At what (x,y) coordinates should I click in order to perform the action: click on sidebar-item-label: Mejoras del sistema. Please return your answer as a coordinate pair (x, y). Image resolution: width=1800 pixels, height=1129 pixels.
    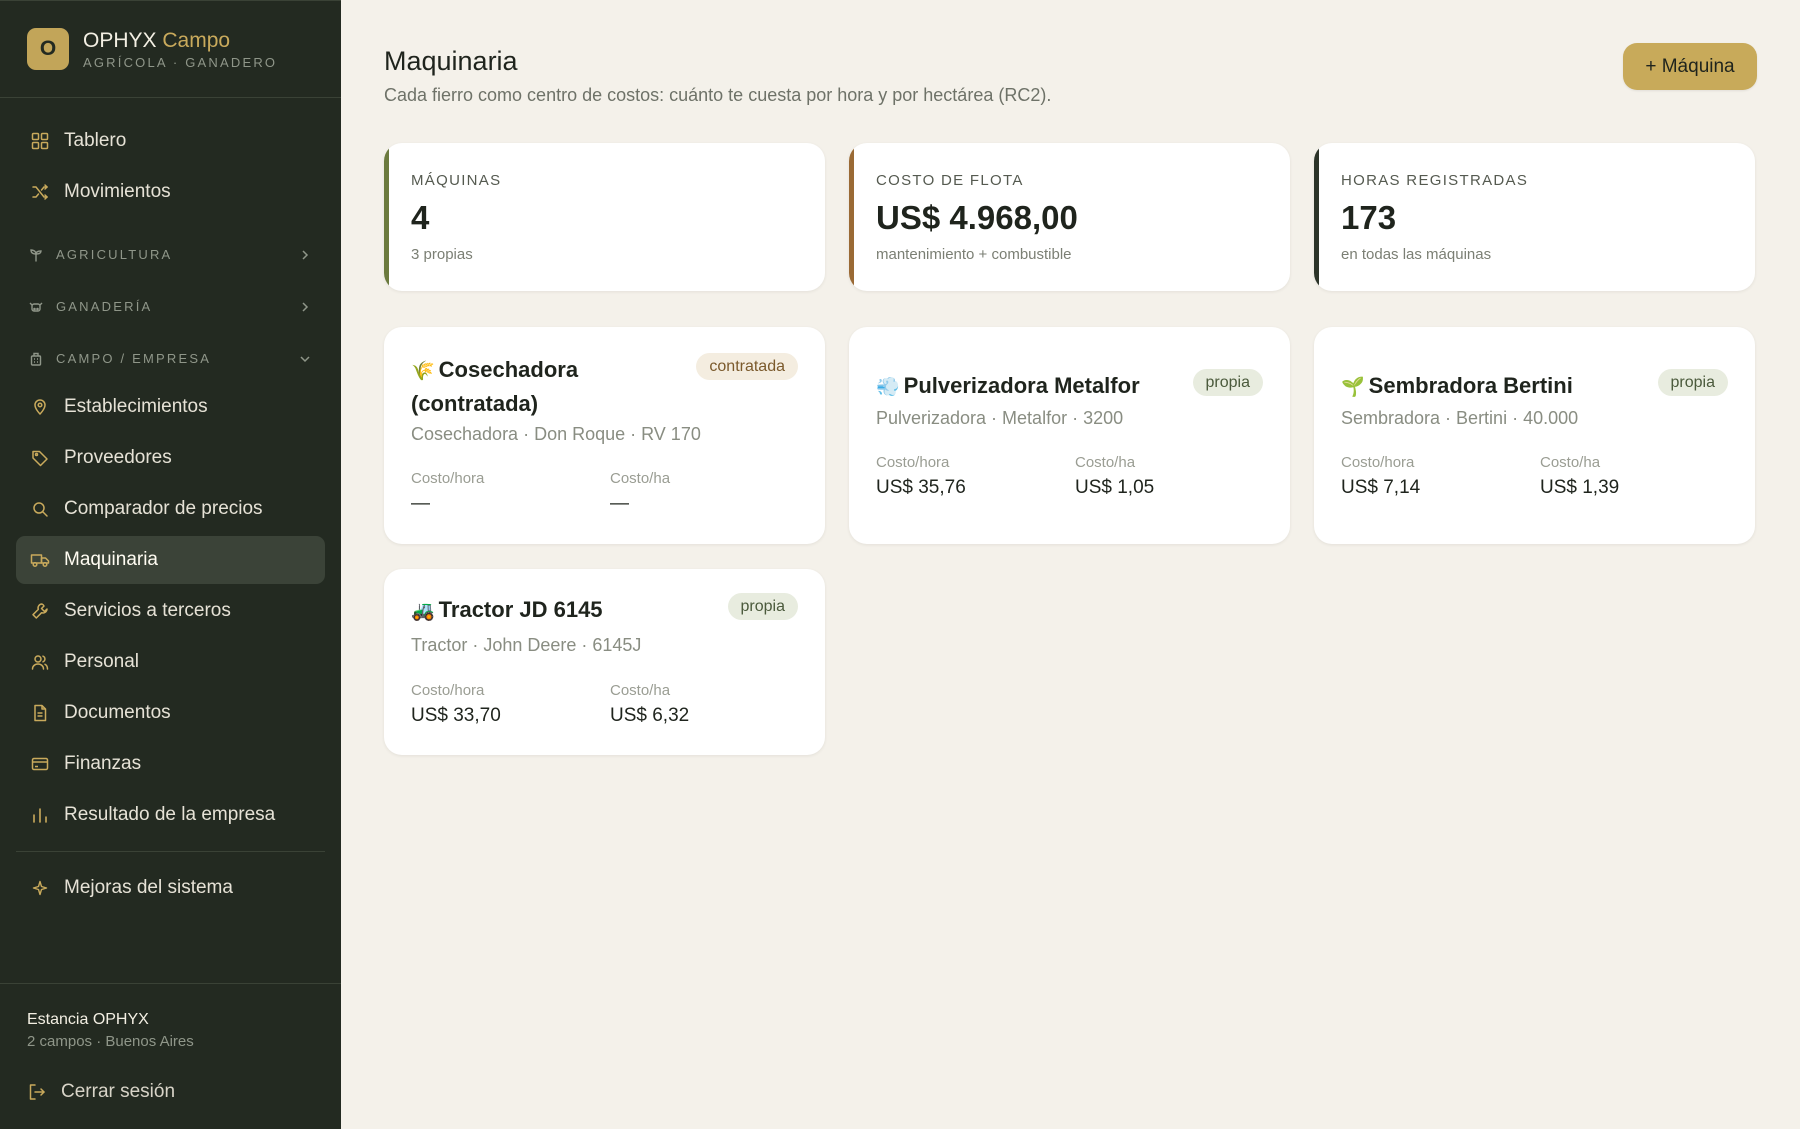
    Looking at the image, I should click on (148, 887).